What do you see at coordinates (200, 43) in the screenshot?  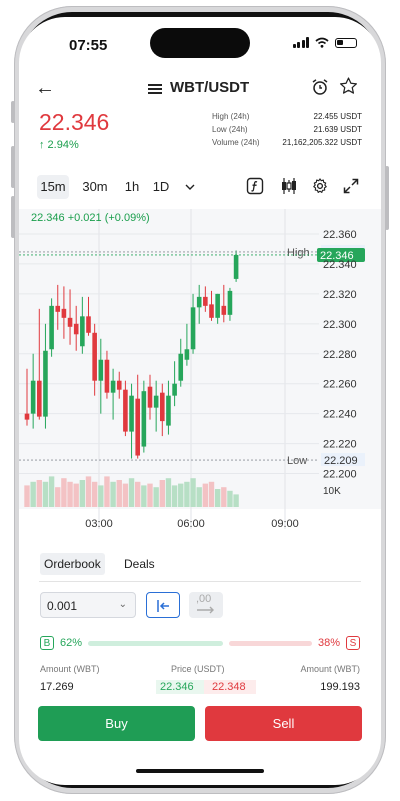 I see `dynamic-island` at bounding box center [200, 43].